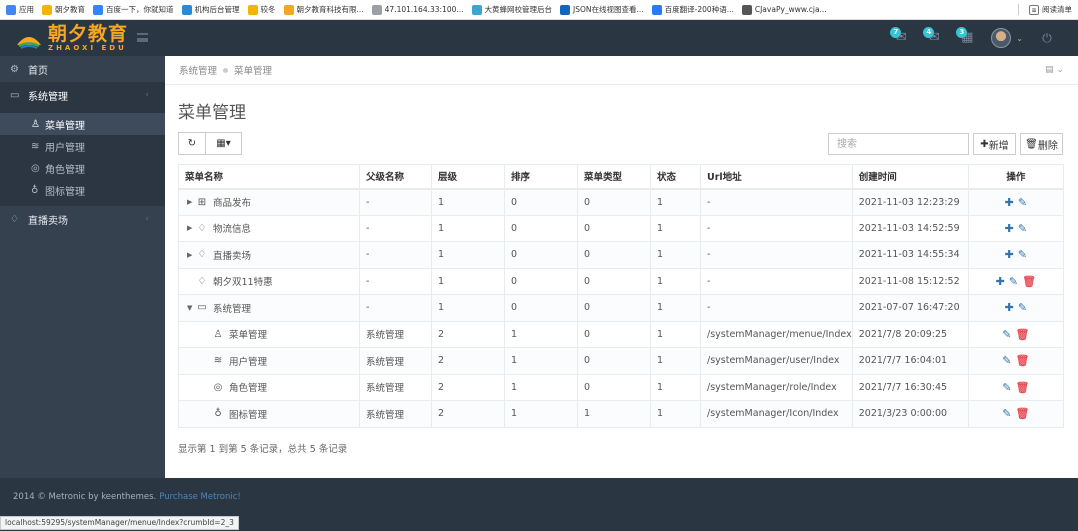 This screenshot has height=531, width=1078. Describe the element at coordinates (621, 308) in the screenshot. I see `table-row: ▼ ▭ 系统管理 -1 0 0 1-2021-07-07 16:47:20 ✚ ✎` at that location.